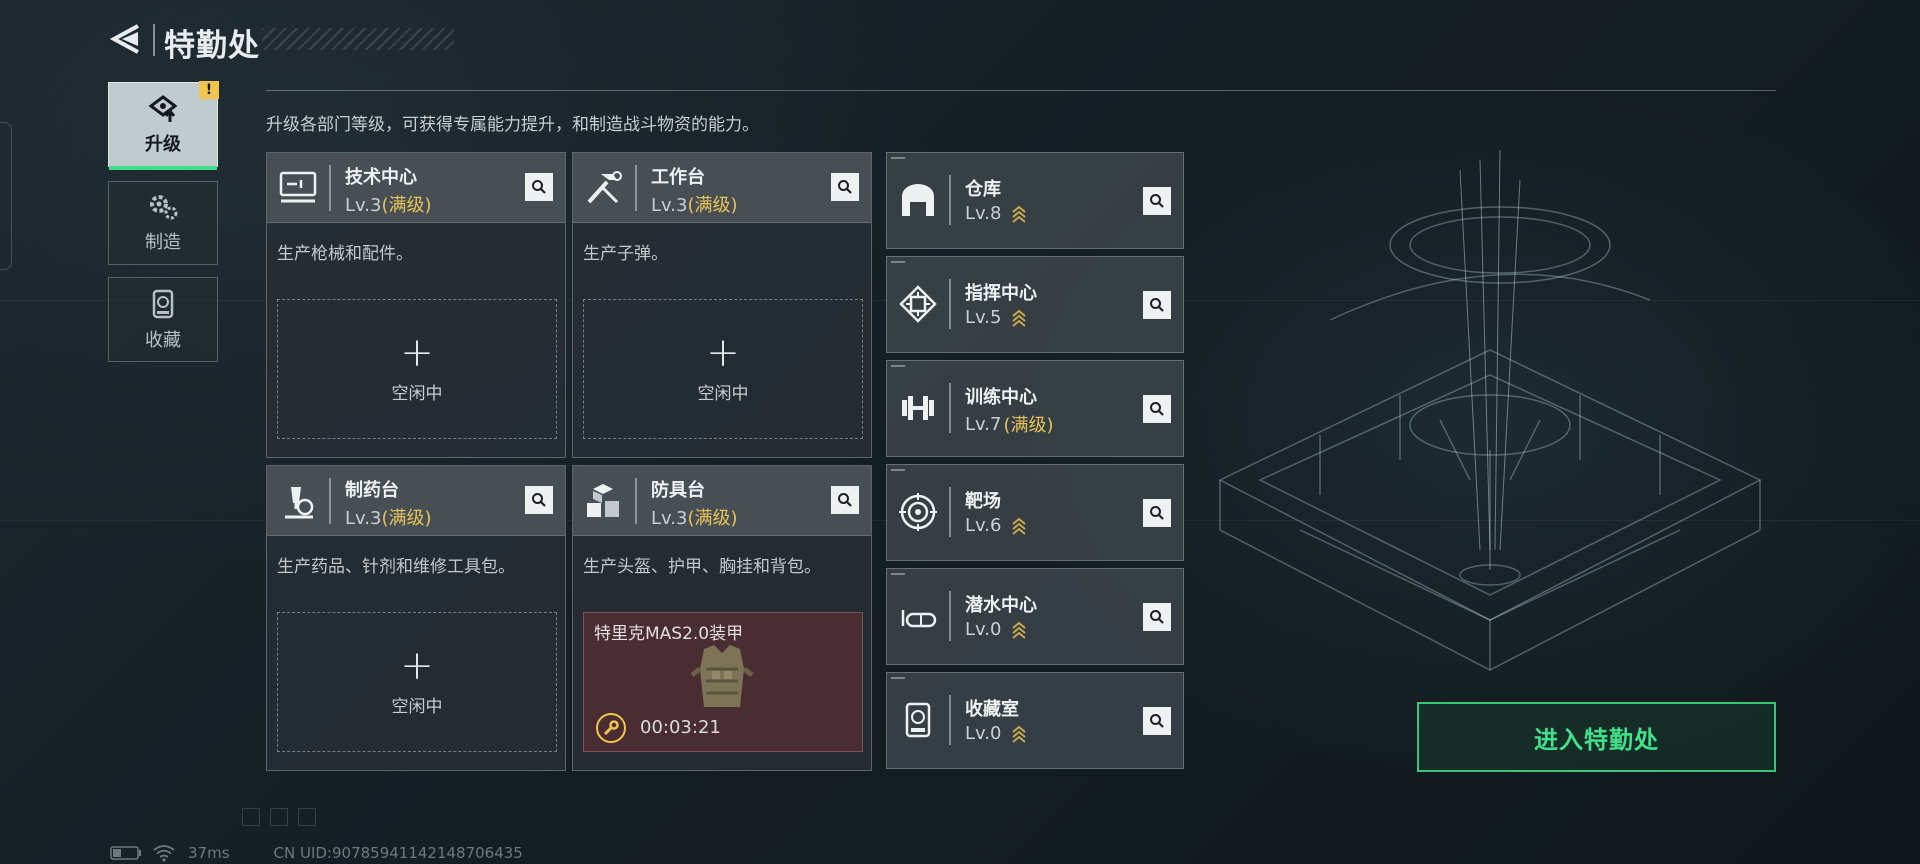  What do you see at coordinates (1035, 616) in the screenshot?
I see `row-dive-center: 潜水中心 Lv.0` at bounding box center [1035, 616].